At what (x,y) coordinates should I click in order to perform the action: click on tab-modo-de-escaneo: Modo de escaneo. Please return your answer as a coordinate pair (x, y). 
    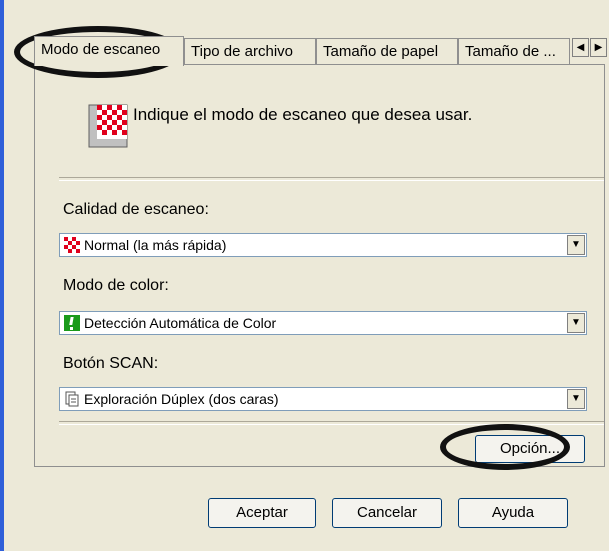
    Looking at the image, I should click on (109, 51).